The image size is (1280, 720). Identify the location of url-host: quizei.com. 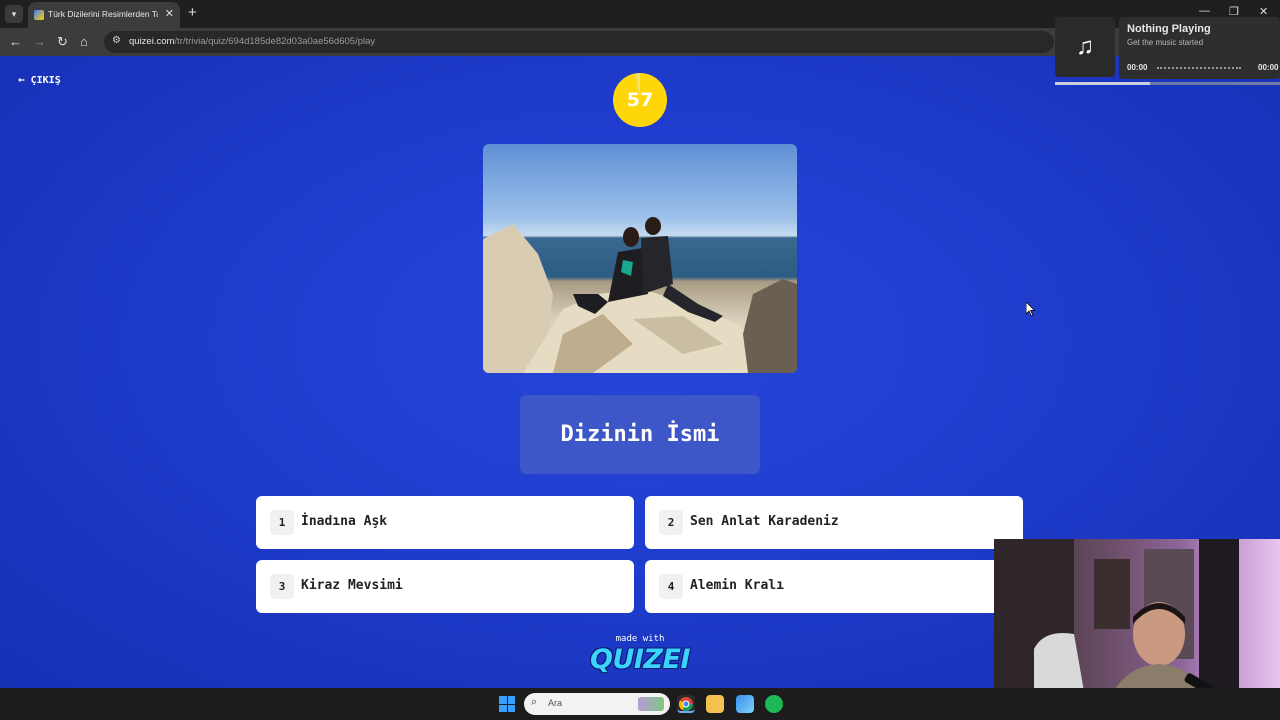
(152, 41).